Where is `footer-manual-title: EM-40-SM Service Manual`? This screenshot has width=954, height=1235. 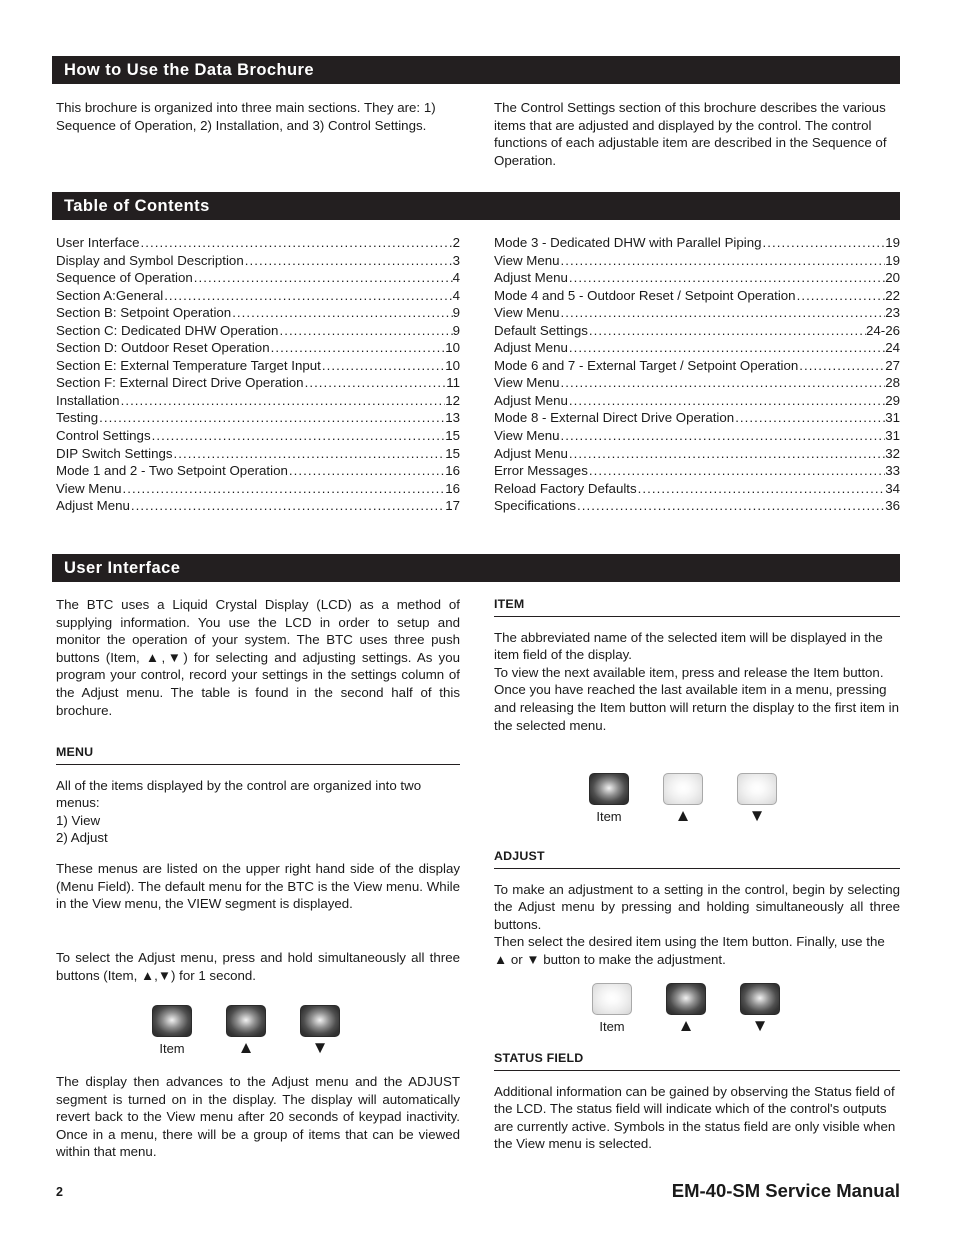 footer-manual-title: EM-40-SM Service Manual is located at coordinates (785, 1190).